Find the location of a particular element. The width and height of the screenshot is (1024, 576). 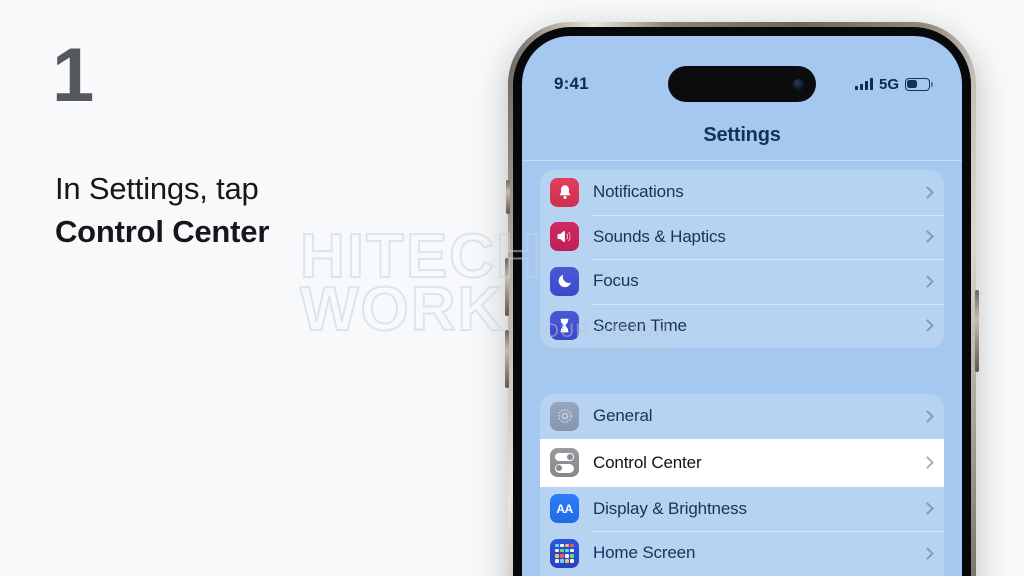

settings-row-screen-time: Screen Time is located at coordinates (742, 326).